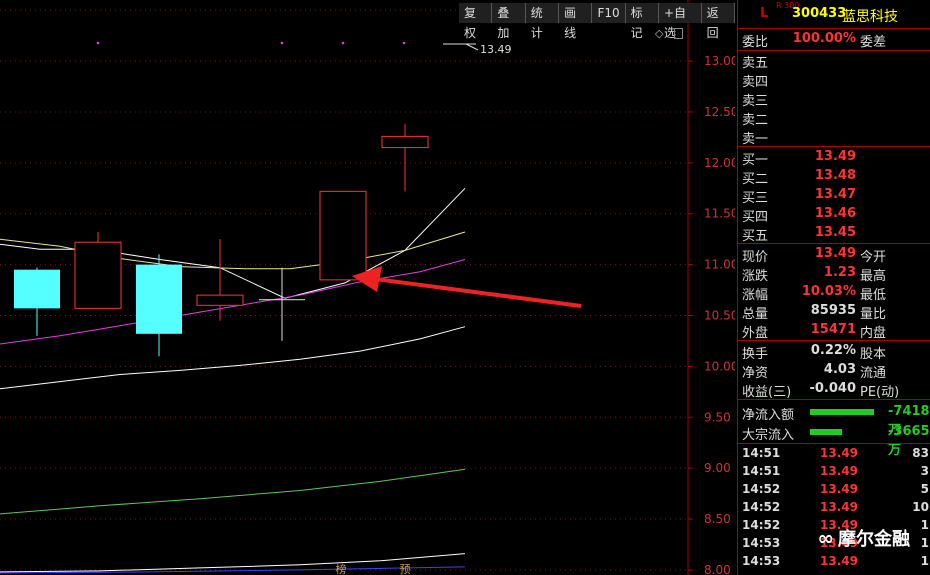 The image size is (930, 575). Describe the element at coordinates (828, 291) in the screenshot. I see `quote-value: 10.03%` at that location.